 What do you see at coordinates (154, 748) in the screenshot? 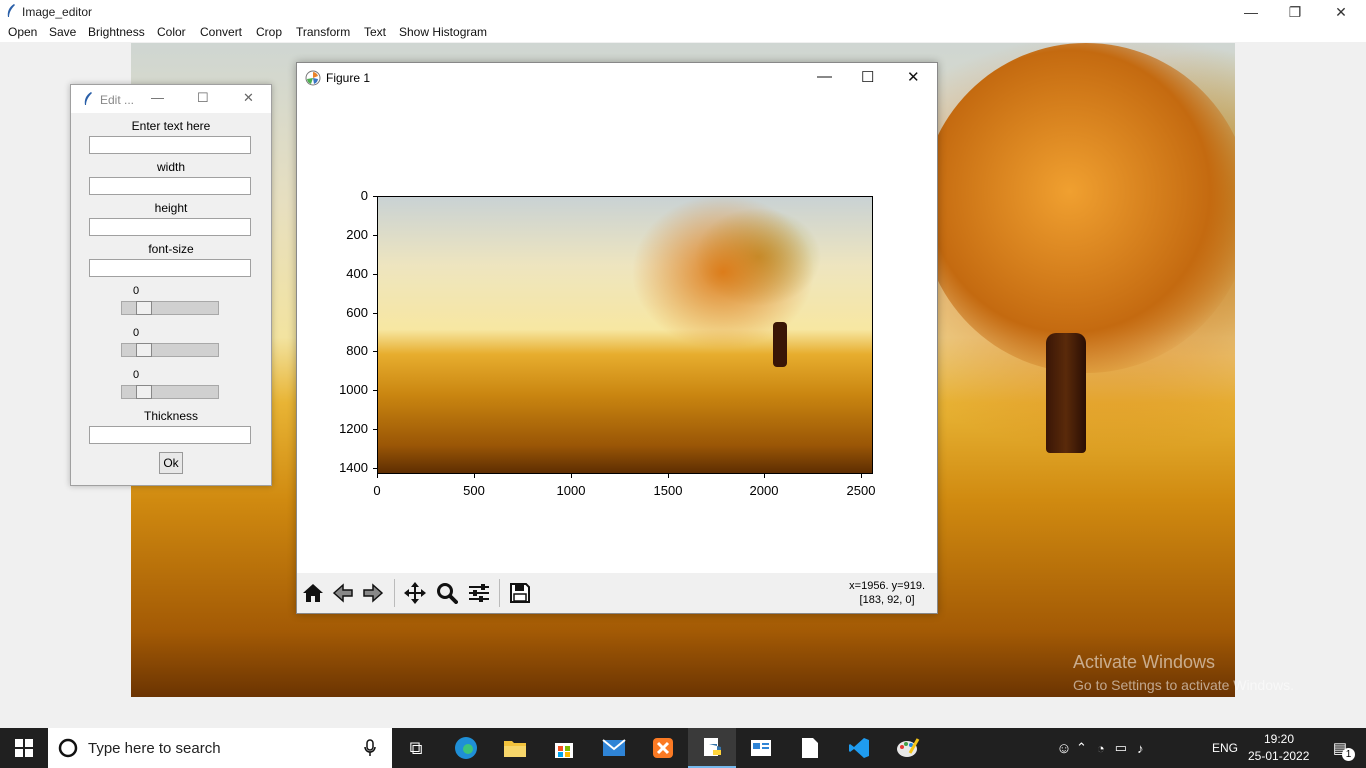
I see `search-placeholder: Type here to search` at bounding box center [154, 748].